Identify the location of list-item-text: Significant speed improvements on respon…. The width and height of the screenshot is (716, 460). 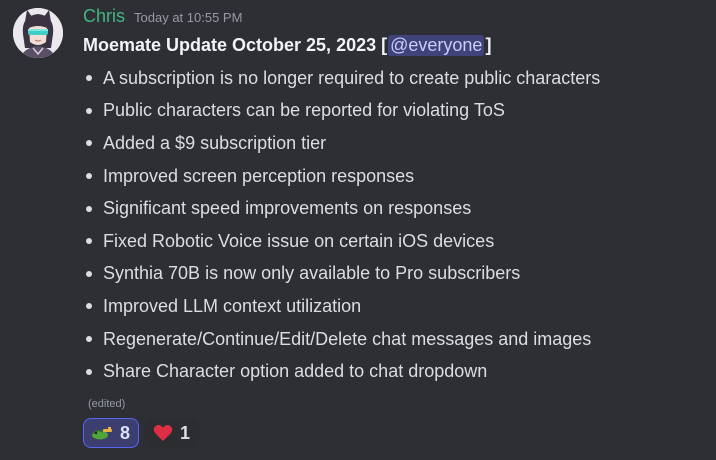
(287, 208).